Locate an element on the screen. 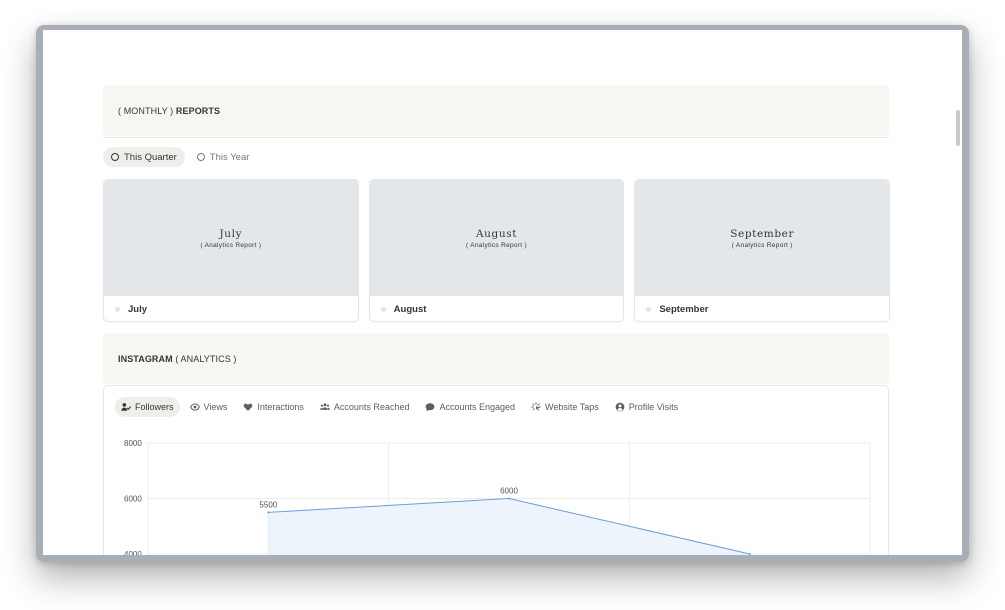  data-label: 6000 is located at coordinates (509, 491).